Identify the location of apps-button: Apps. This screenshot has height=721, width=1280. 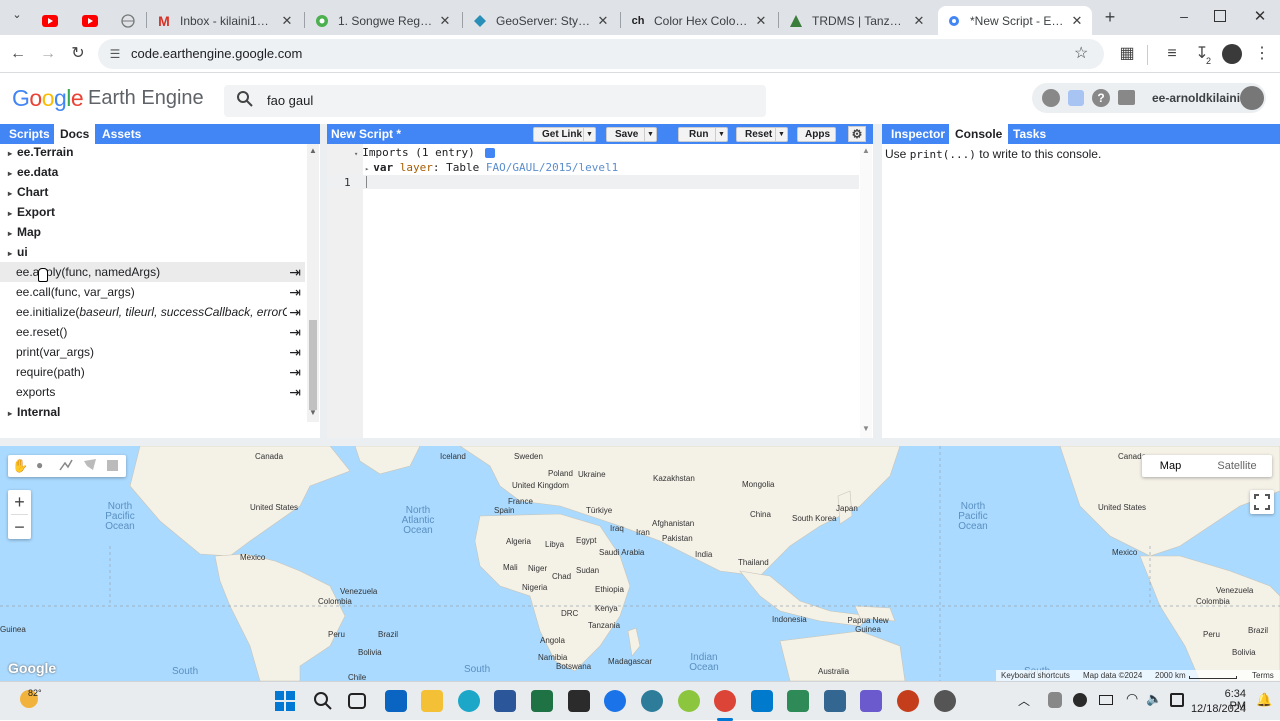
(816, 134).